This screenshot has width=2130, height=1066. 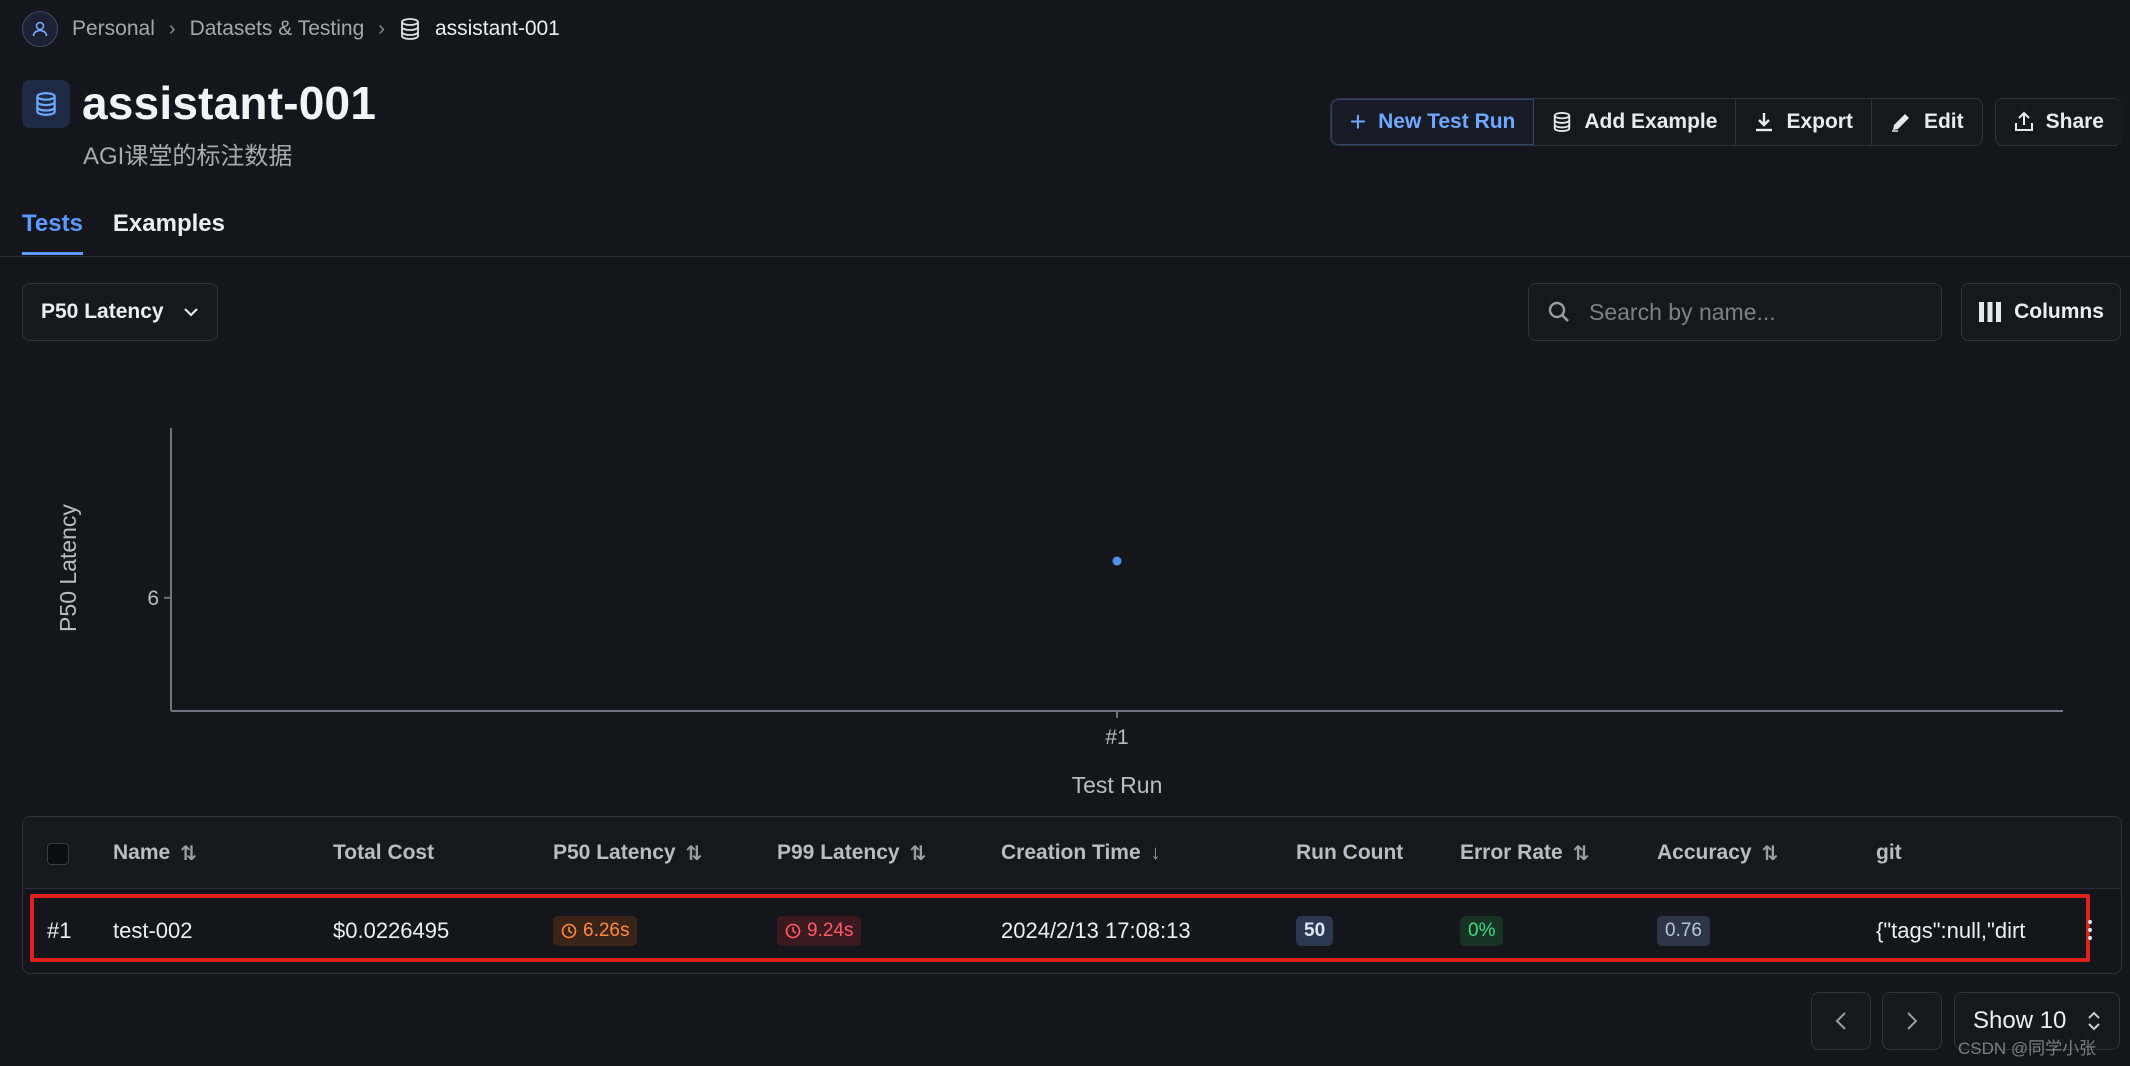 I want to click on error-rate-badge: 0%, so click(x=1482, y=931).